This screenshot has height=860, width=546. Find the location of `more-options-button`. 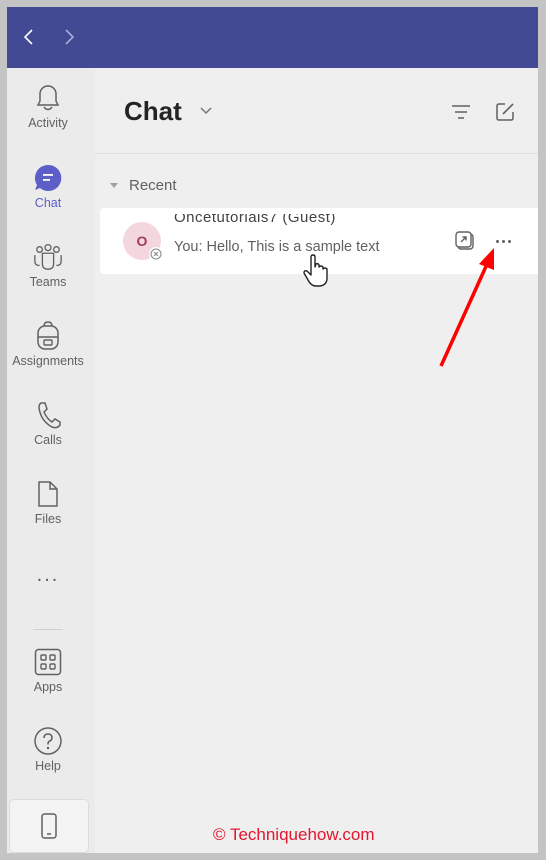

more-options-button is located at coordinates (503, 241).